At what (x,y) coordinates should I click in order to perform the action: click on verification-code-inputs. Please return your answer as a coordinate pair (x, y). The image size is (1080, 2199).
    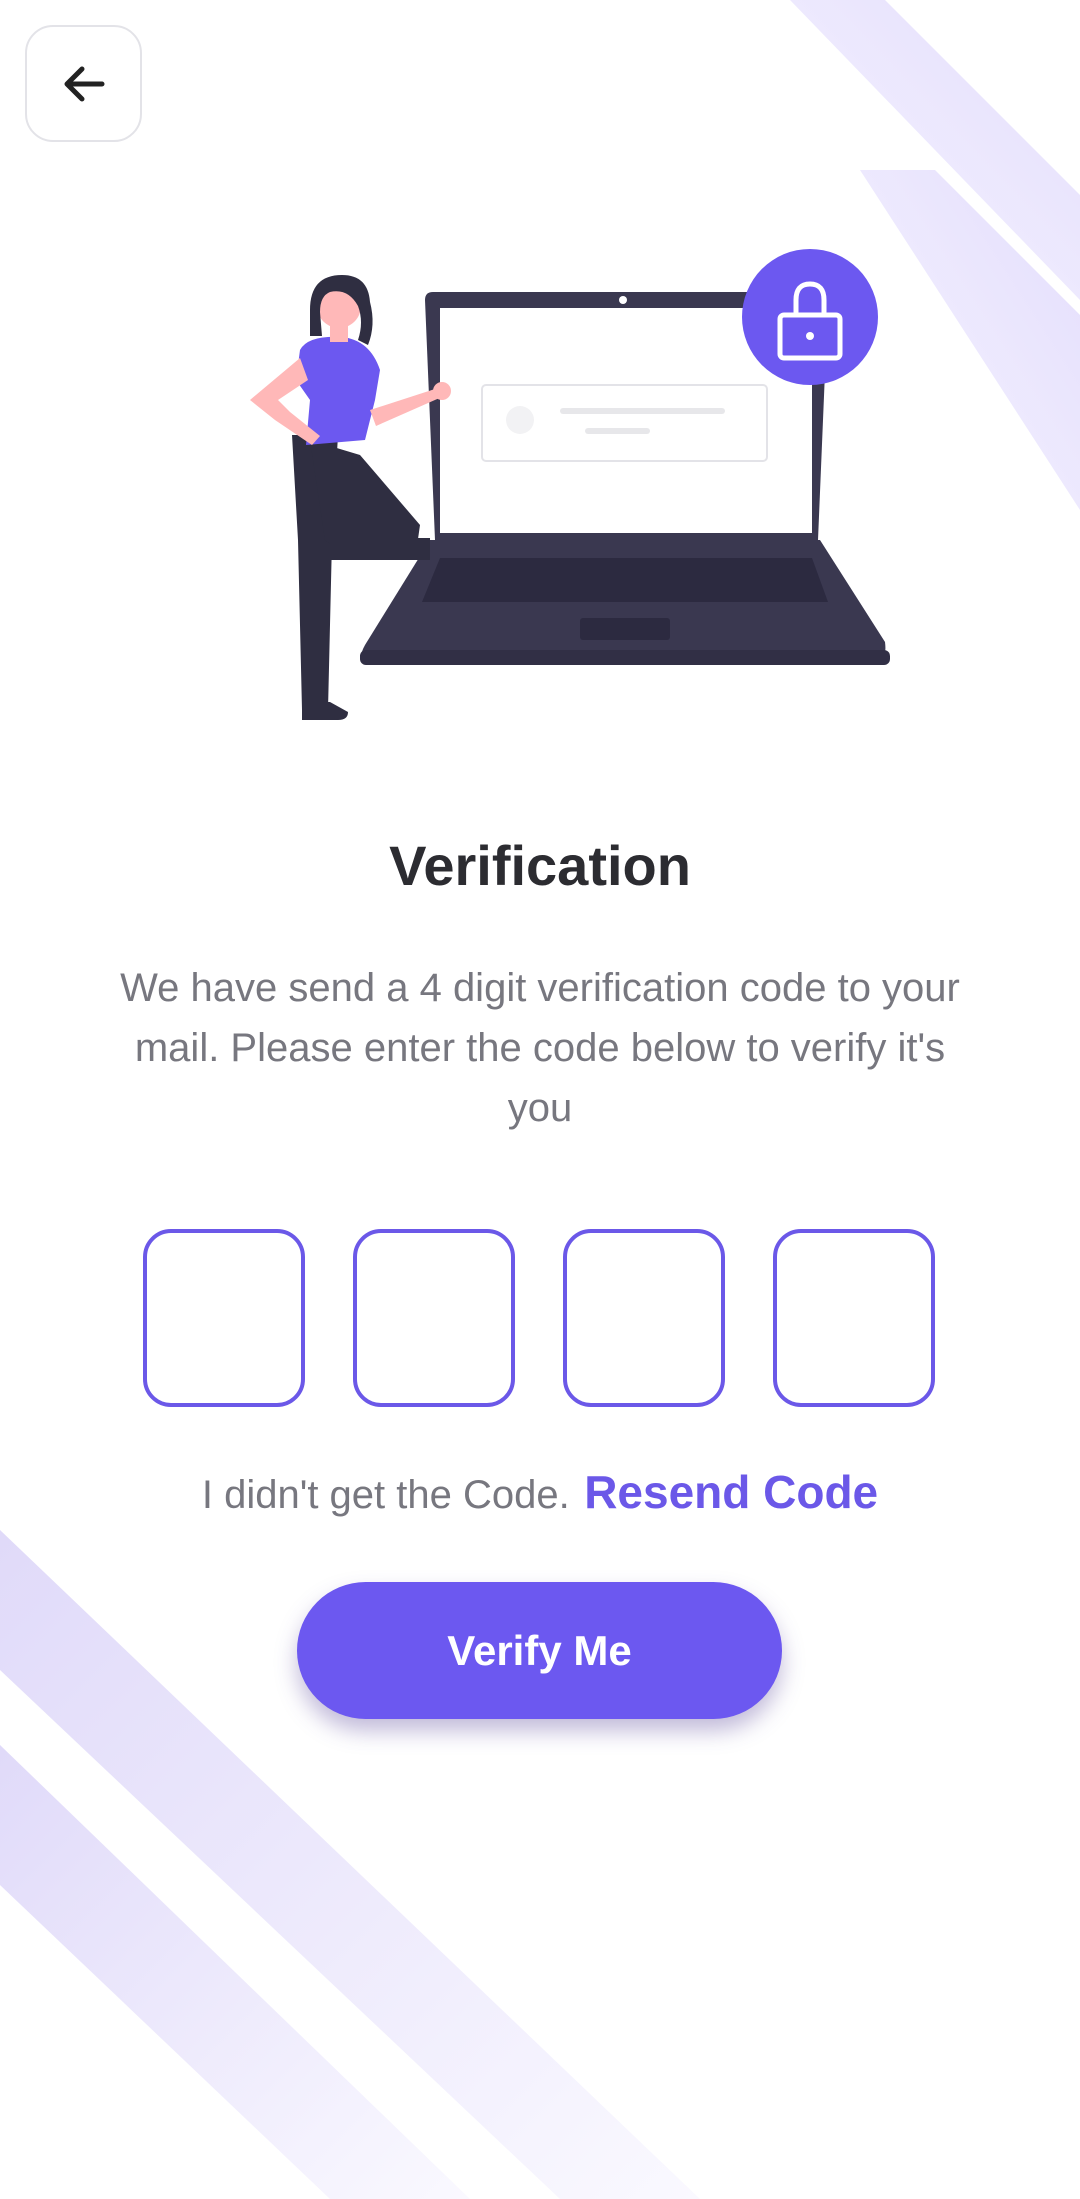
    Looking at the image, I should click on (540, 1319).